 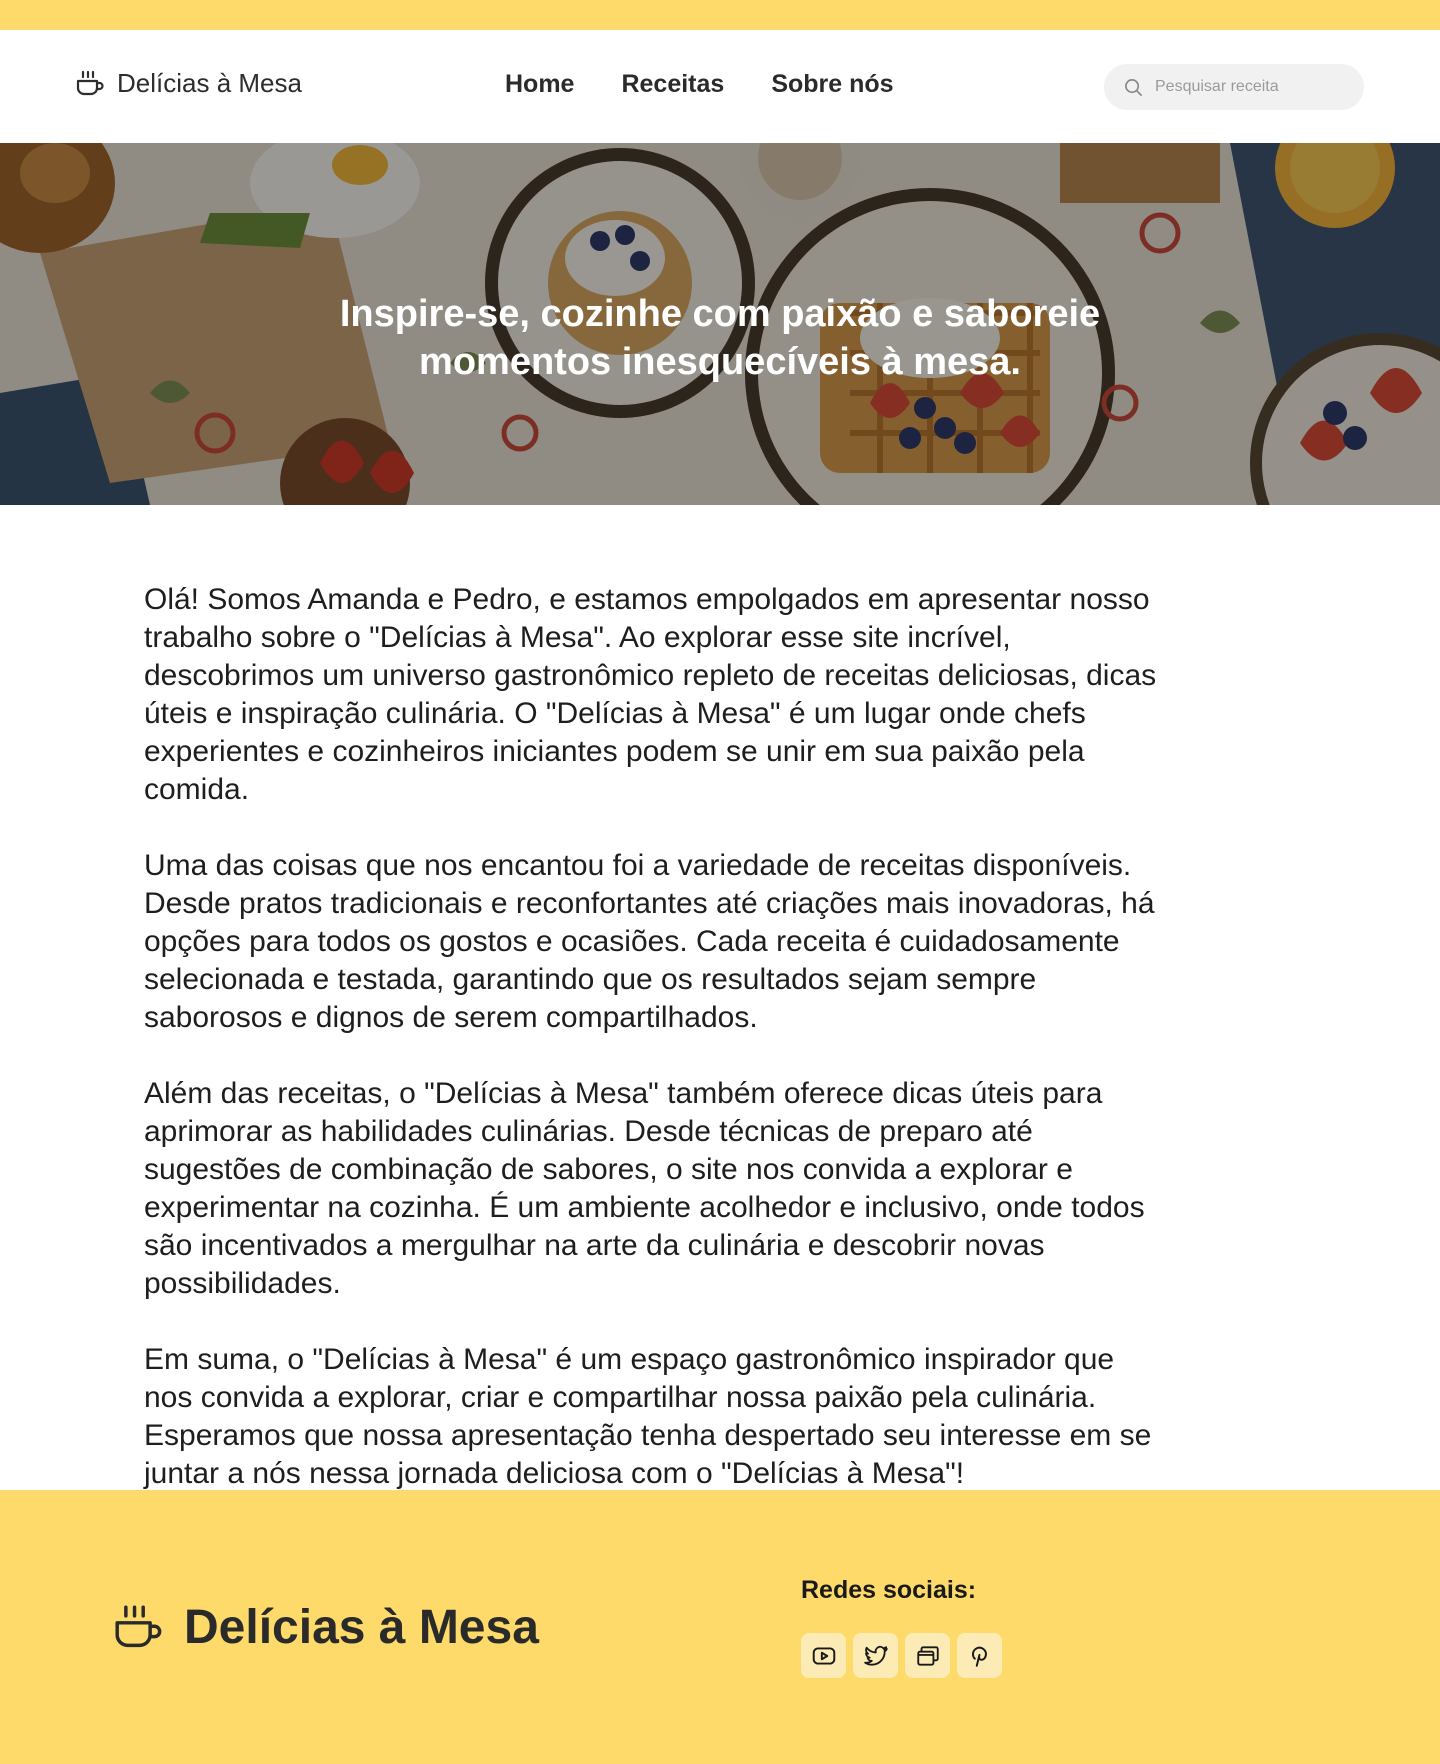 I want to click on footer-brand: Delícias à Mesa, so click(x=325, y=1627).